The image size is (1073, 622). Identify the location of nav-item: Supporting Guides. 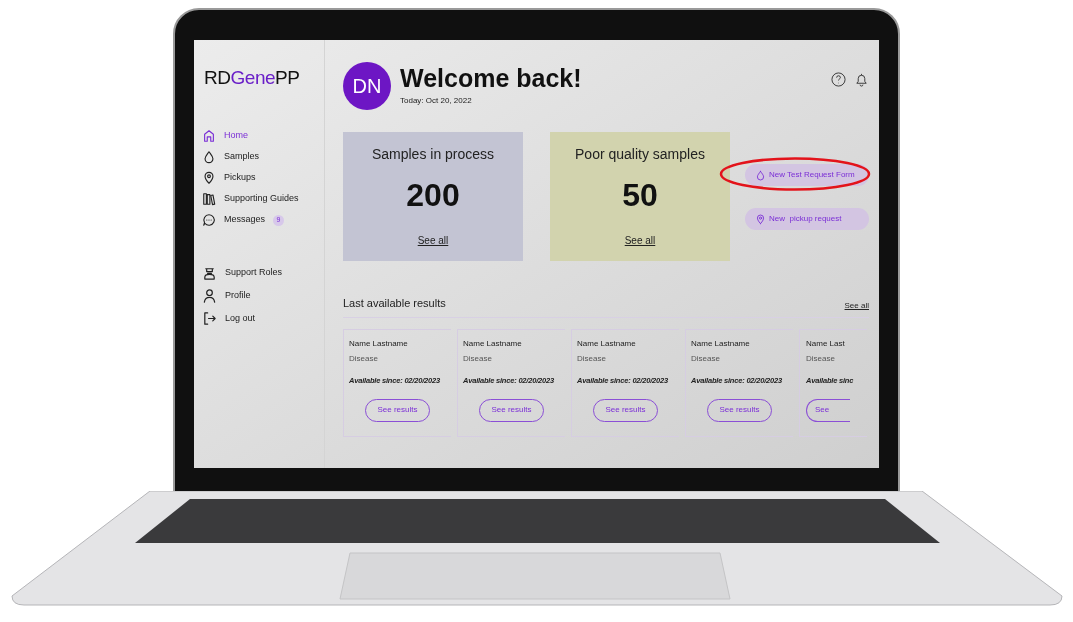
(261, 199).